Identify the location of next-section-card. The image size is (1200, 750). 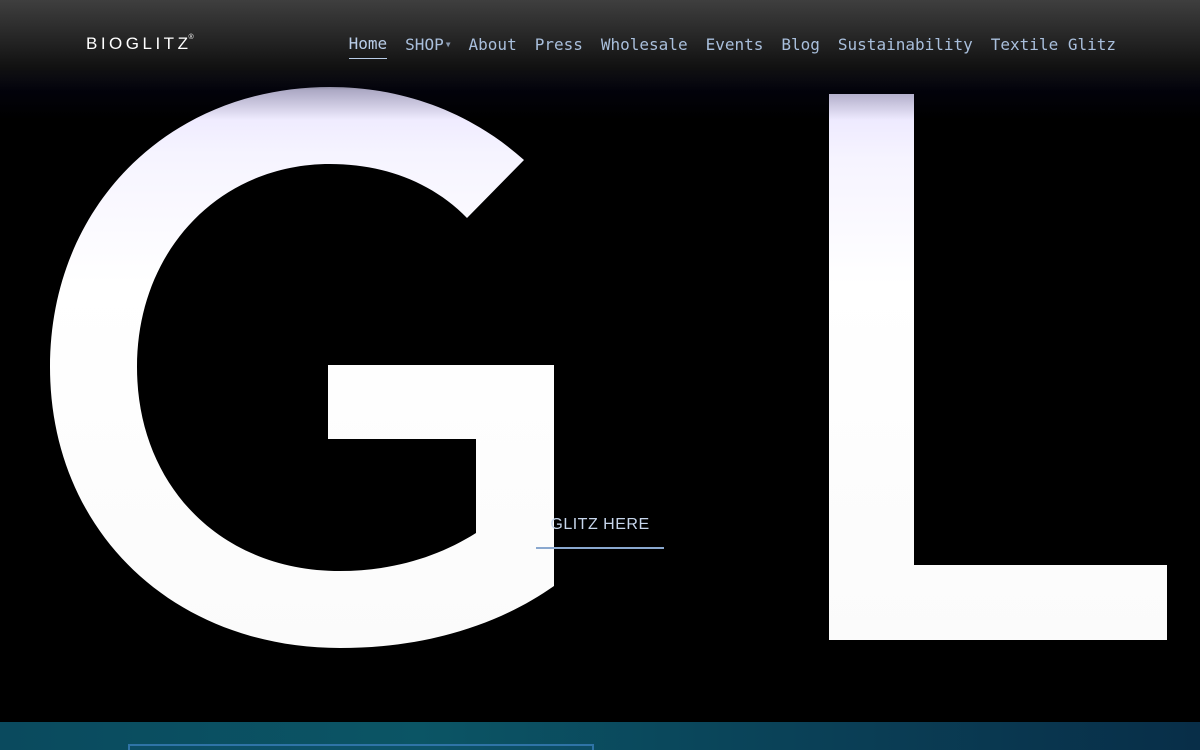
(361, 747).